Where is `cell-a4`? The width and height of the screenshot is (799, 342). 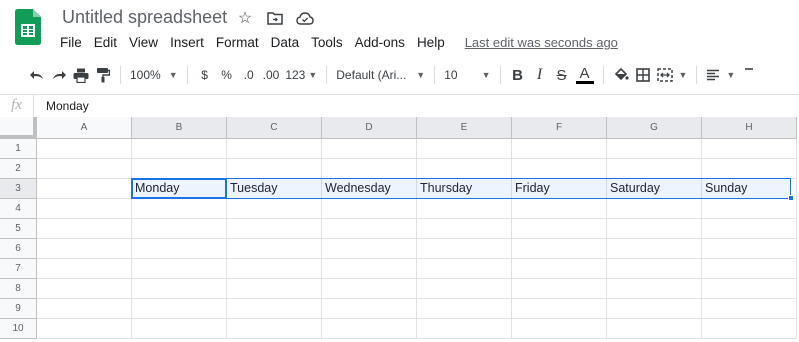
cell-a4 is located at coordinates (84, 209).